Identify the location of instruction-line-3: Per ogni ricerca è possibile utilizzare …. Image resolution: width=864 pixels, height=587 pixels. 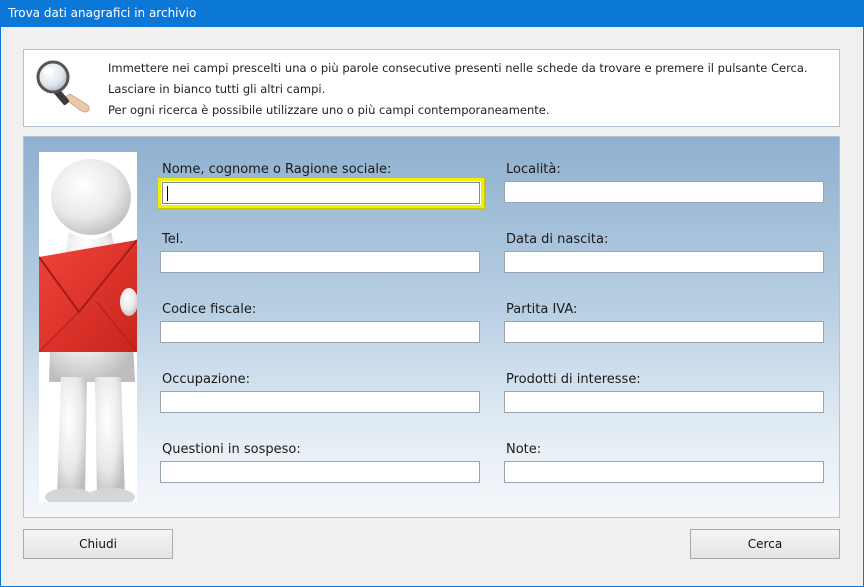
(329, 110).